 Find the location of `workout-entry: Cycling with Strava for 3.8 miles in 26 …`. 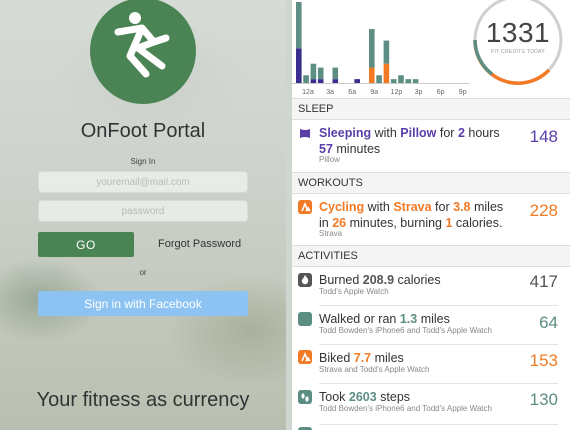

workout-entry: Cycling with Strava for 3.8 miles in 26 … is located at coordinates (431, 220).